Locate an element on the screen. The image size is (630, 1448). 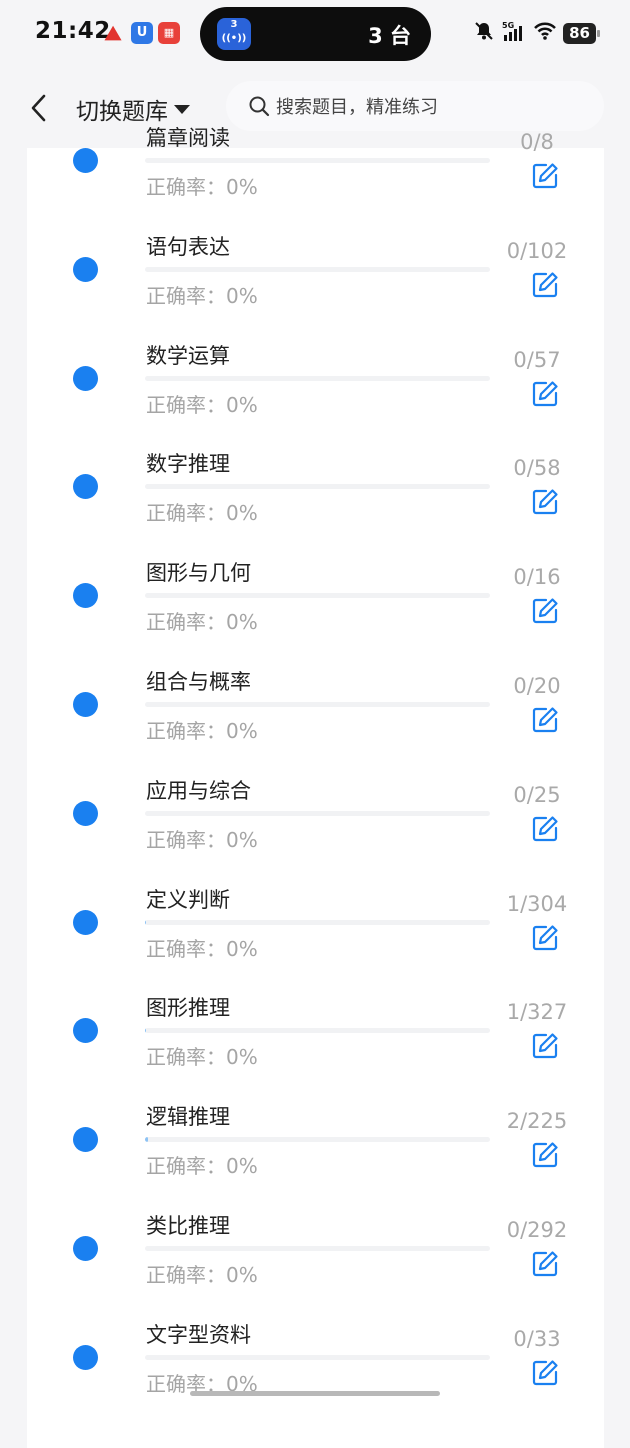
category-title: 语句表达 is located at coordinates (188, 246).